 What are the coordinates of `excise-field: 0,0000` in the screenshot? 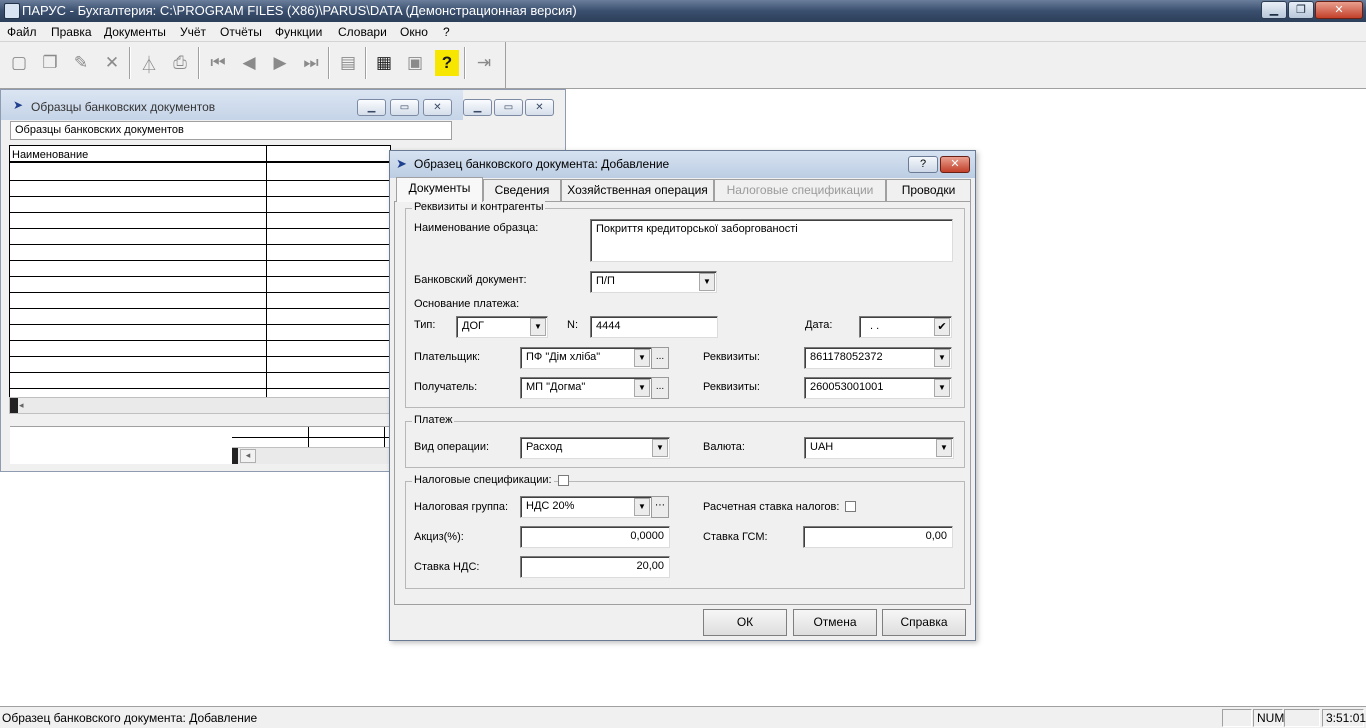 It's located at (595, 537).